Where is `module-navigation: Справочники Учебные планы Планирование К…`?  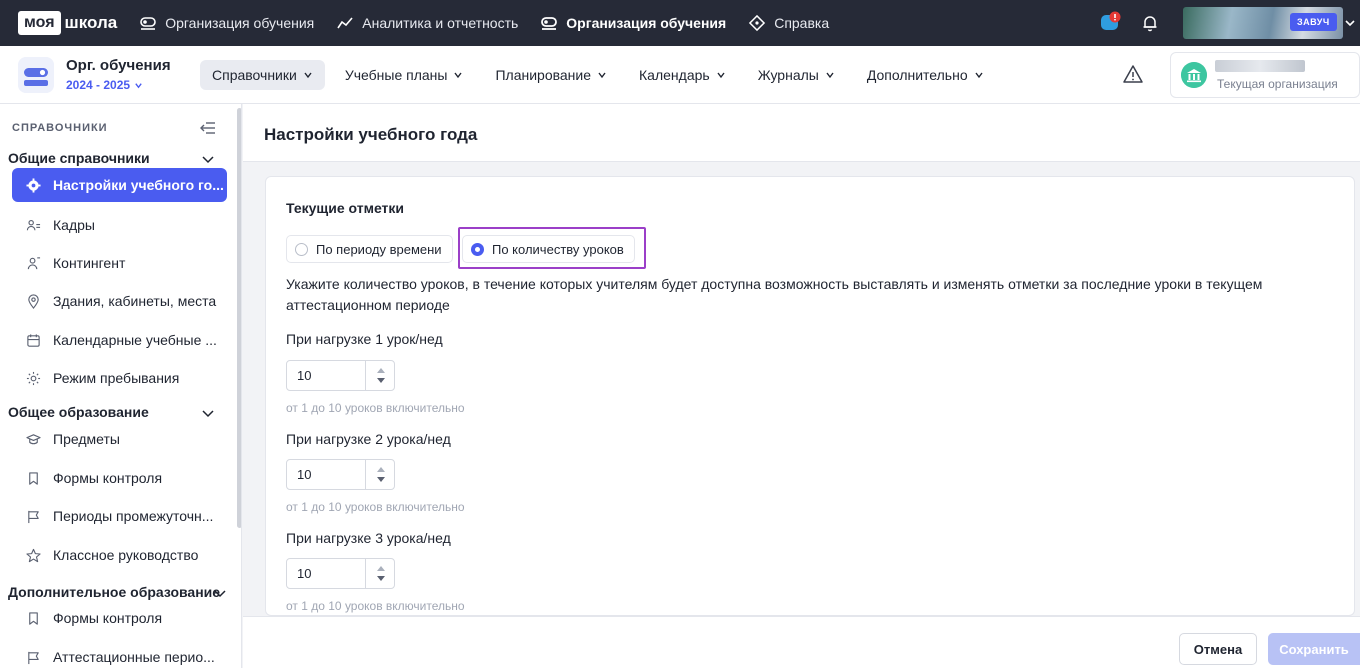
module-navigation: Справочники Учебные планы Планирование К… is located at coordinates (598, 75).